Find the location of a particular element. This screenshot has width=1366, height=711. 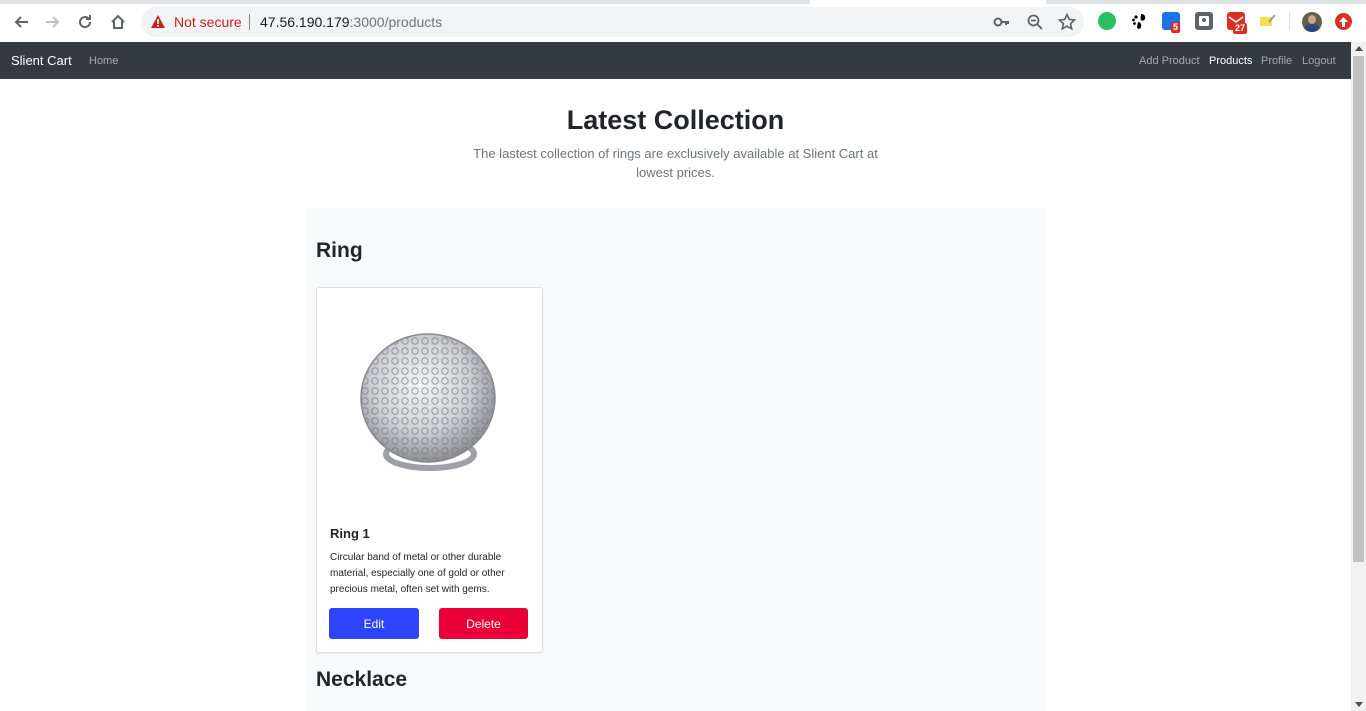

section-title-ring: Ring is located at coordinates (339, 250).